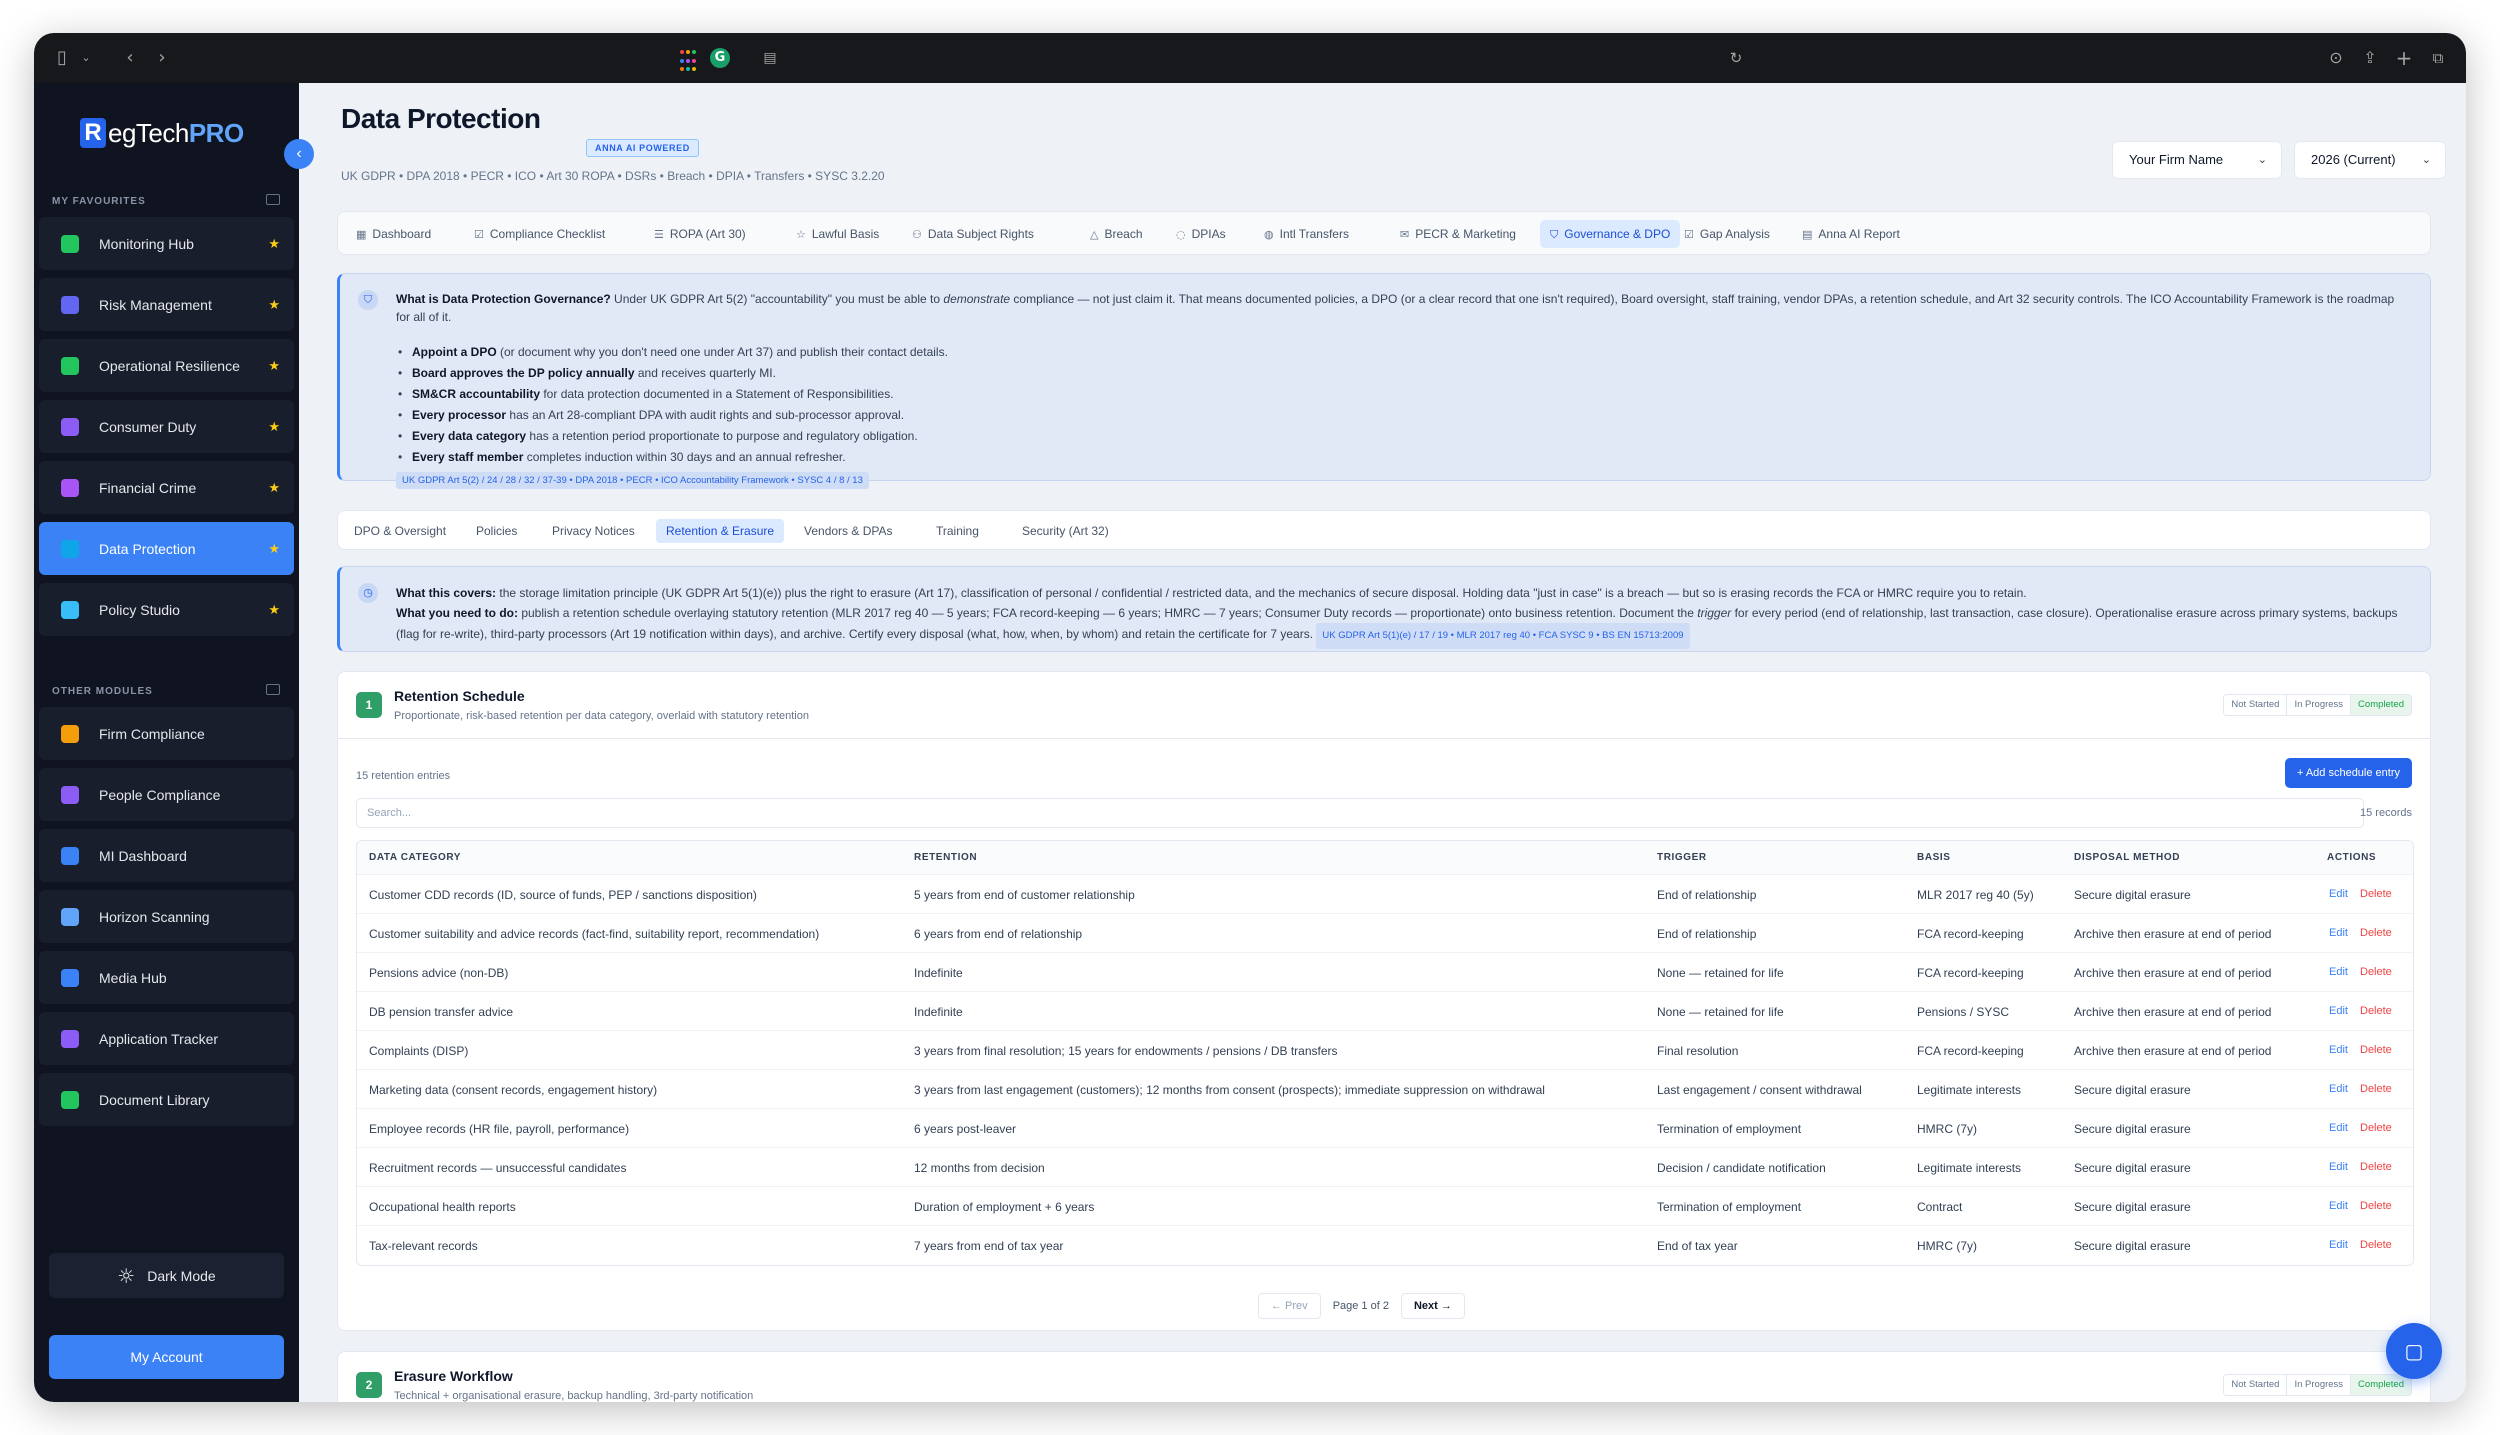  Describe the element at coordinates (496, 531) in the screenshot. I see `subtab-policies: Policies` at that location.